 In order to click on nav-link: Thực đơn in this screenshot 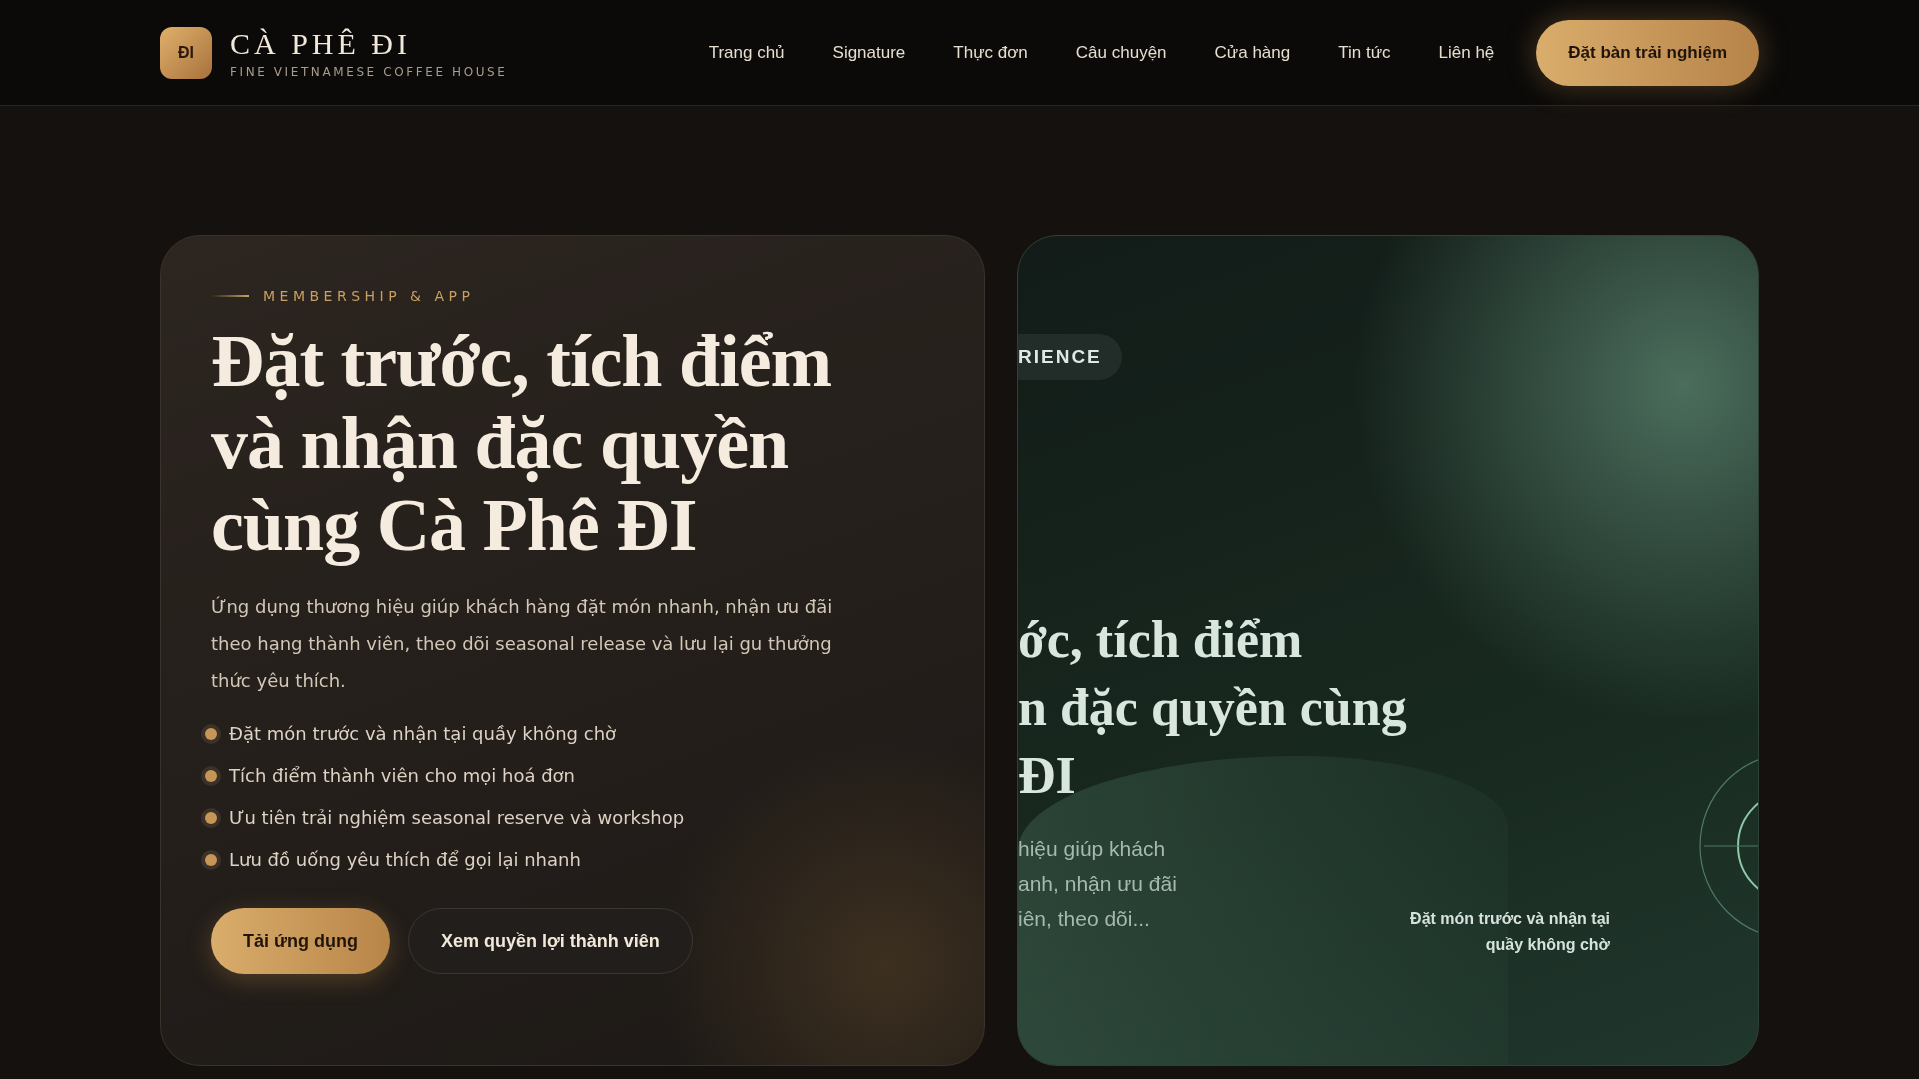, I will do `click(990, 52)`.